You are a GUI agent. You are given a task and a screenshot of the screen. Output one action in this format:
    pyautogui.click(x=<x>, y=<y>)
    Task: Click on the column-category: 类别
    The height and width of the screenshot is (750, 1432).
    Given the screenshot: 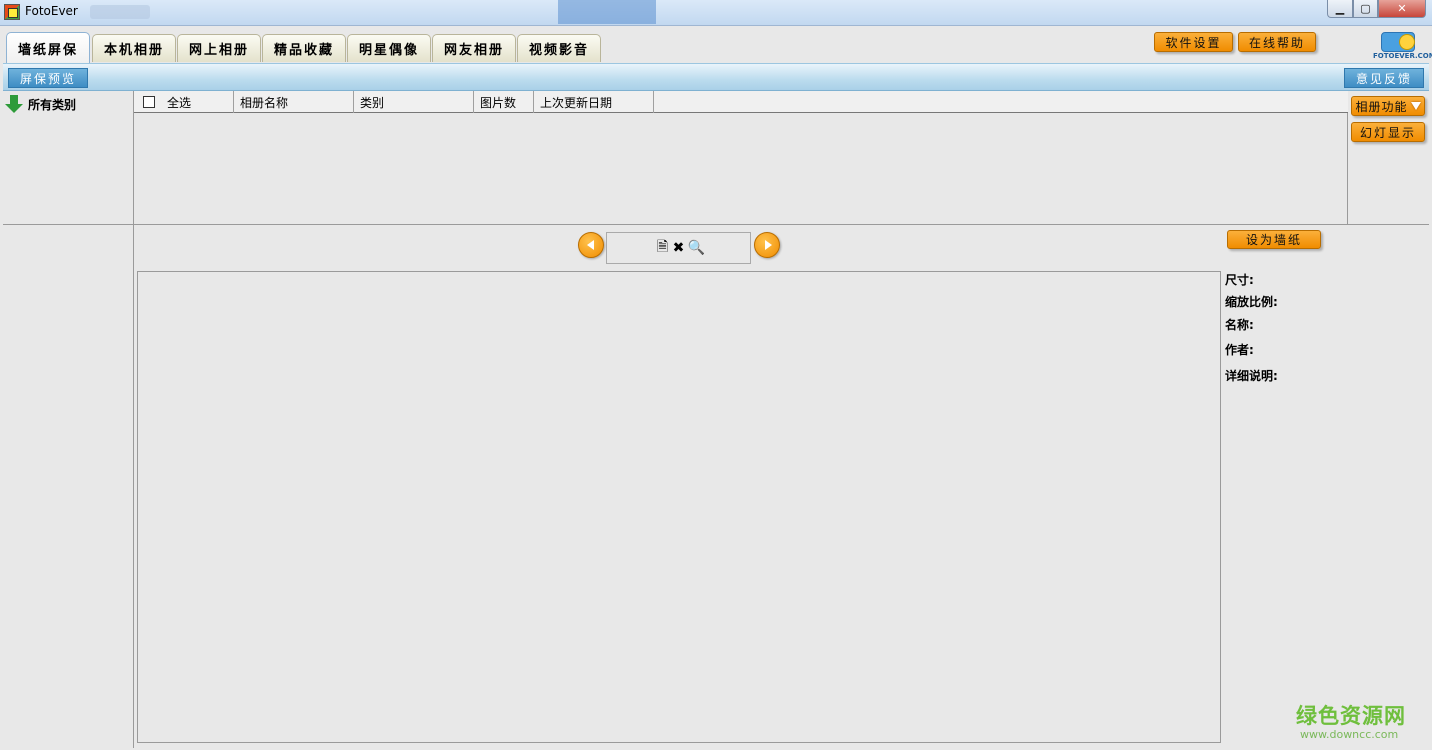 What is the action you would take?
    pyautogui.click(x=414, y=102)
    